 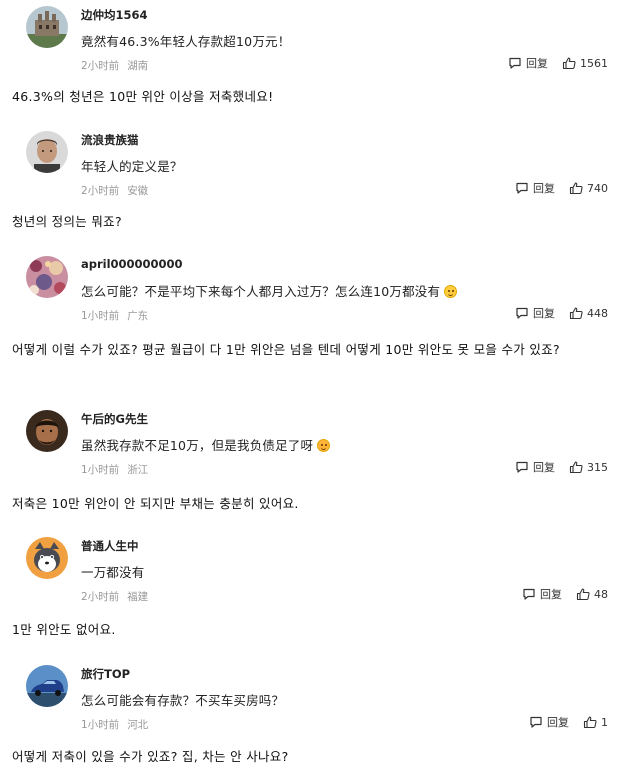 I want to click on husky-dog-avatar-image, so click(x=47, y=558).